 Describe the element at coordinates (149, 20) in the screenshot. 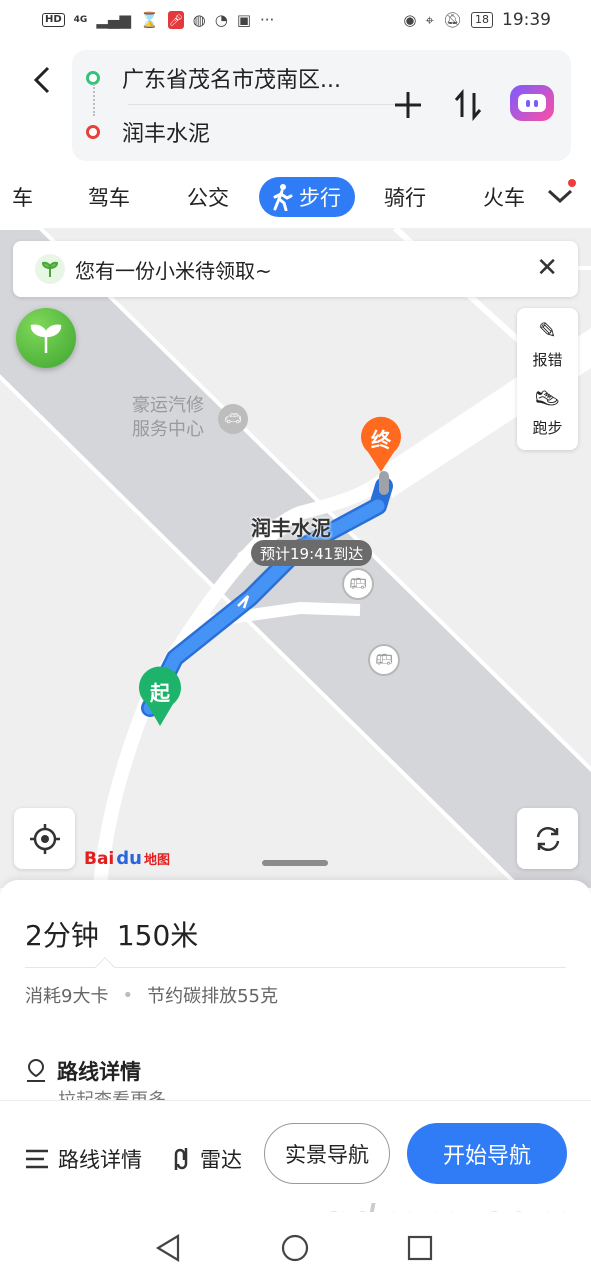

I see `hourglass-icon: ⌛` at that location.